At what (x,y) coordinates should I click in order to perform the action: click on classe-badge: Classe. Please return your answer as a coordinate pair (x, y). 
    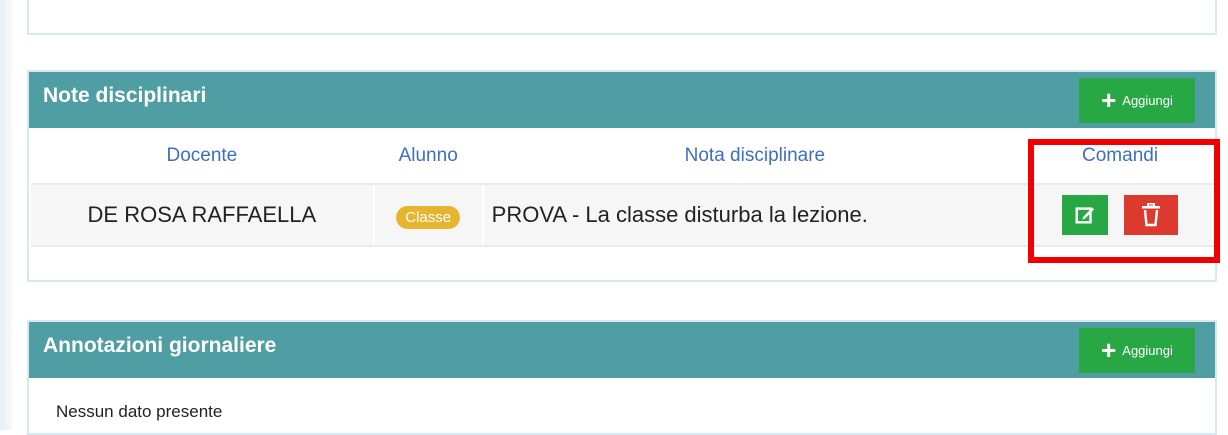
    Looking at the image, I should click on (428, 217).